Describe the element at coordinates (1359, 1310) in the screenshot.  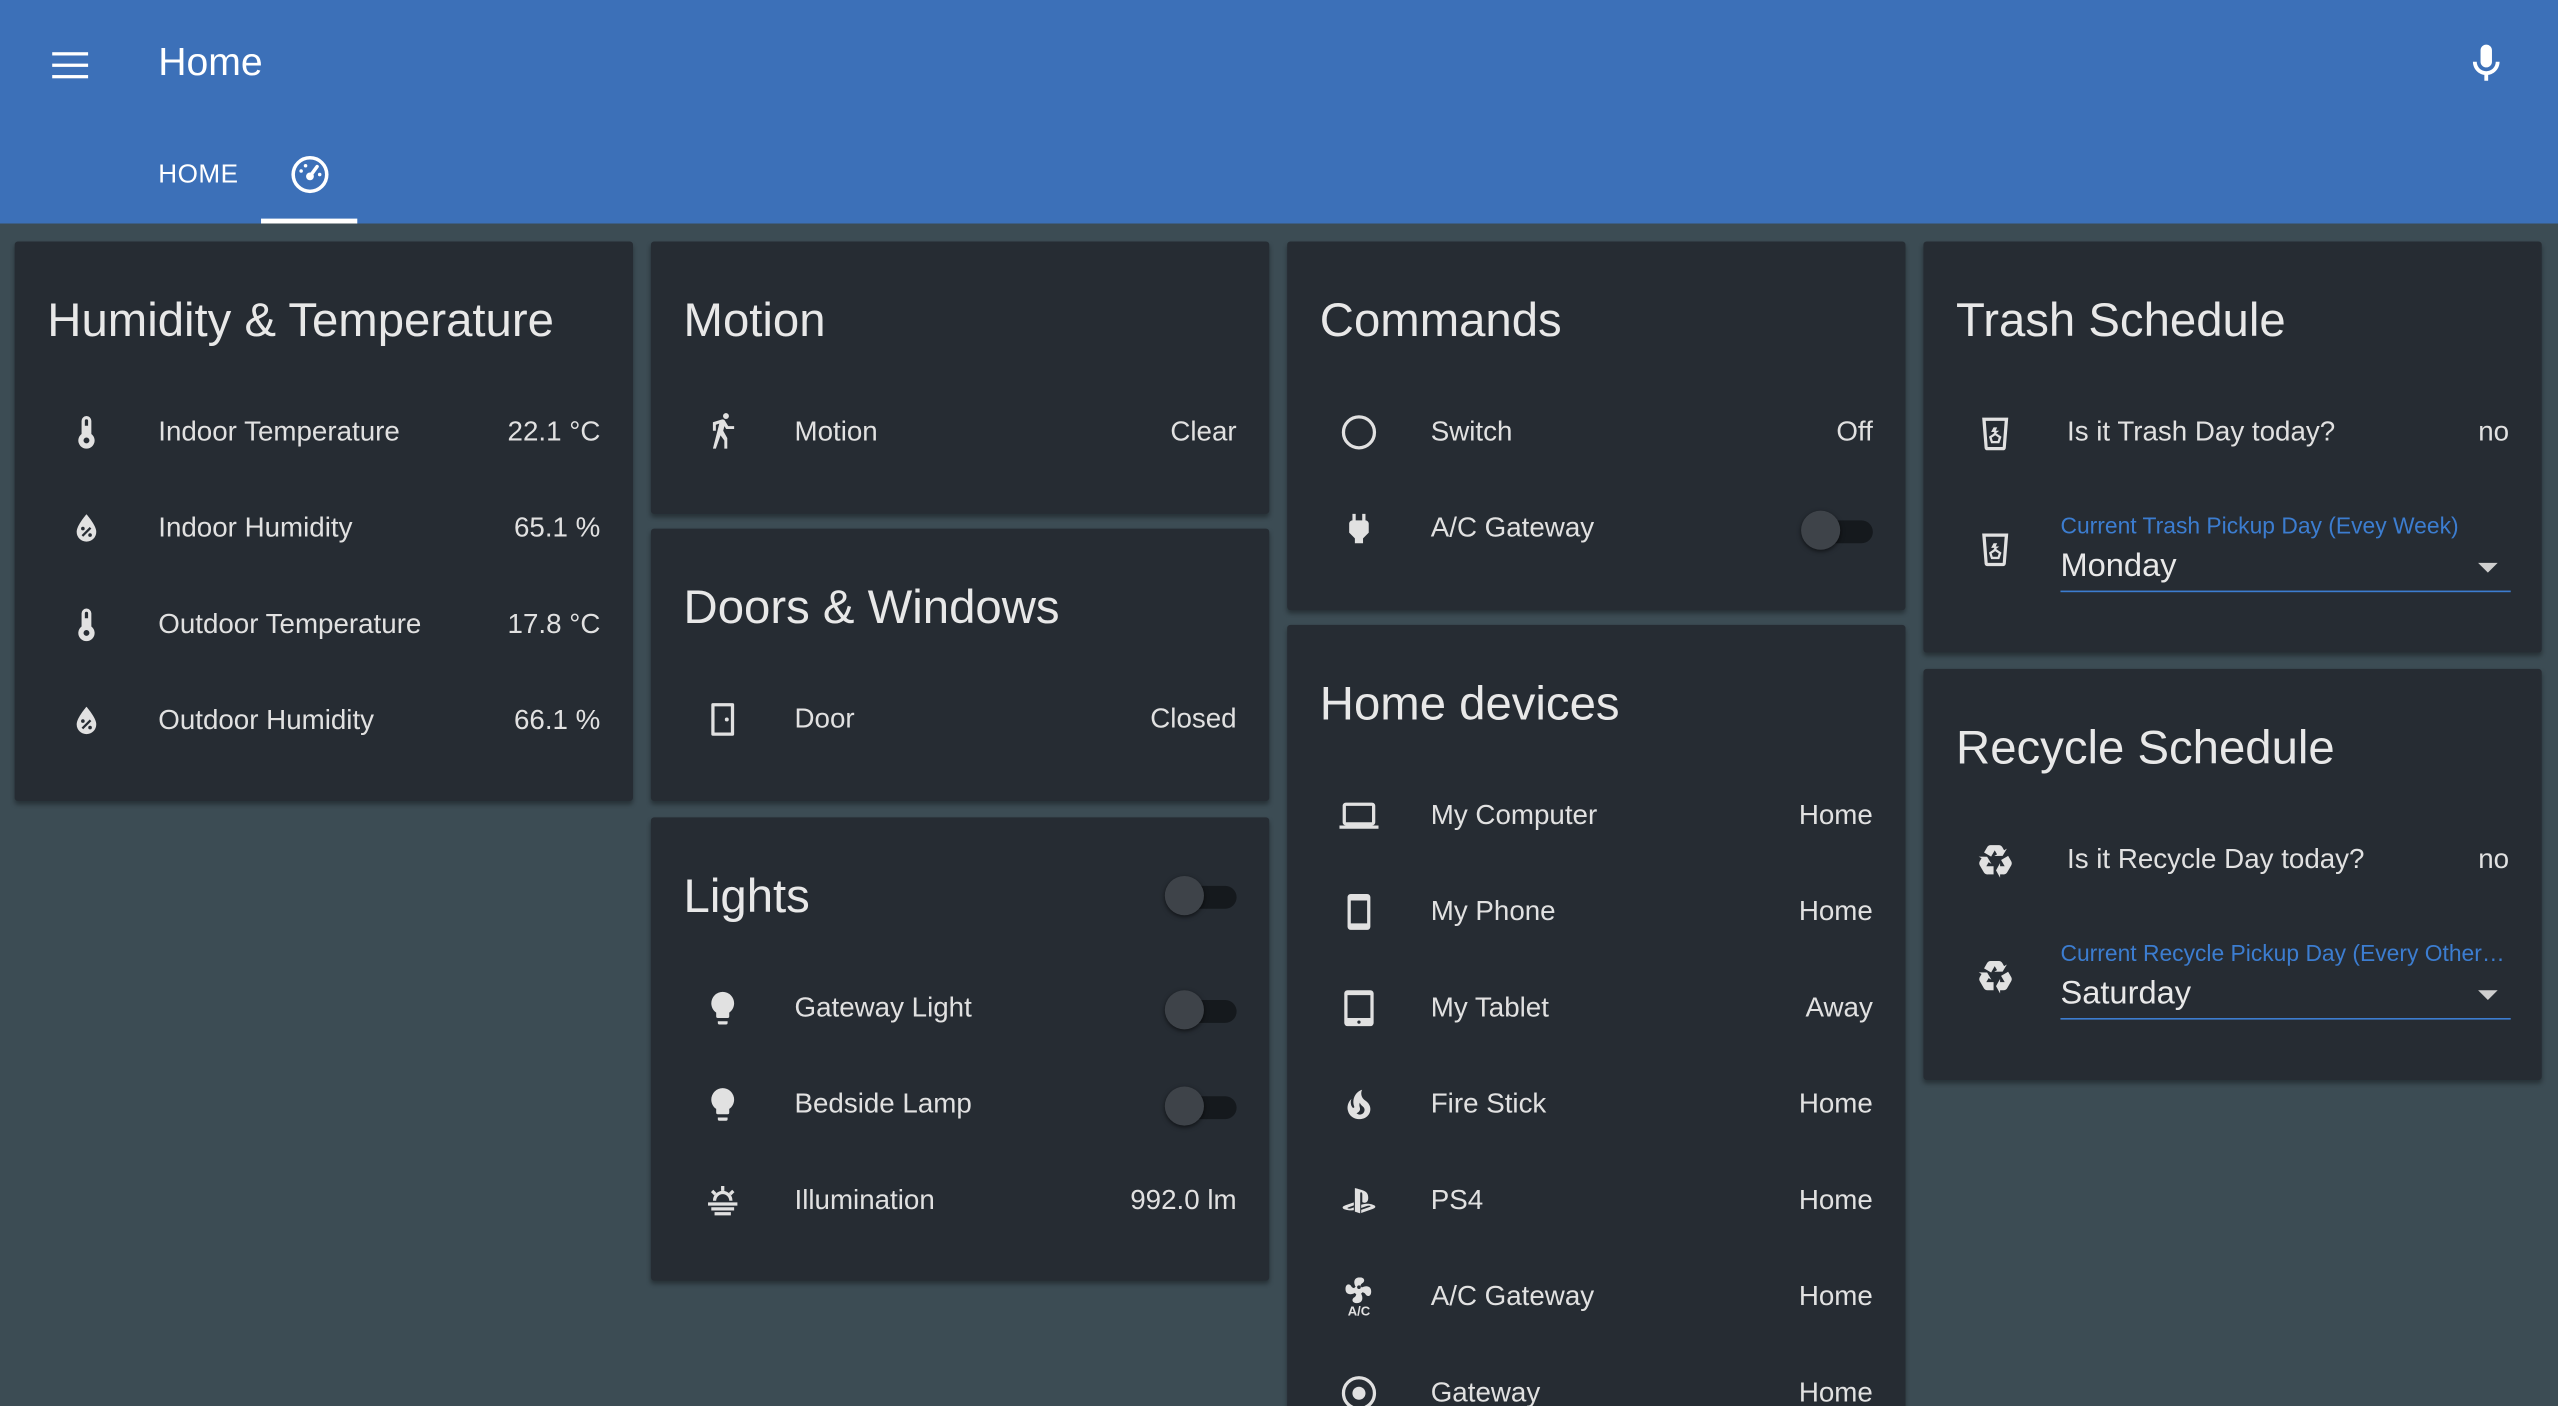
I see `svg-text: A/C` at that location.